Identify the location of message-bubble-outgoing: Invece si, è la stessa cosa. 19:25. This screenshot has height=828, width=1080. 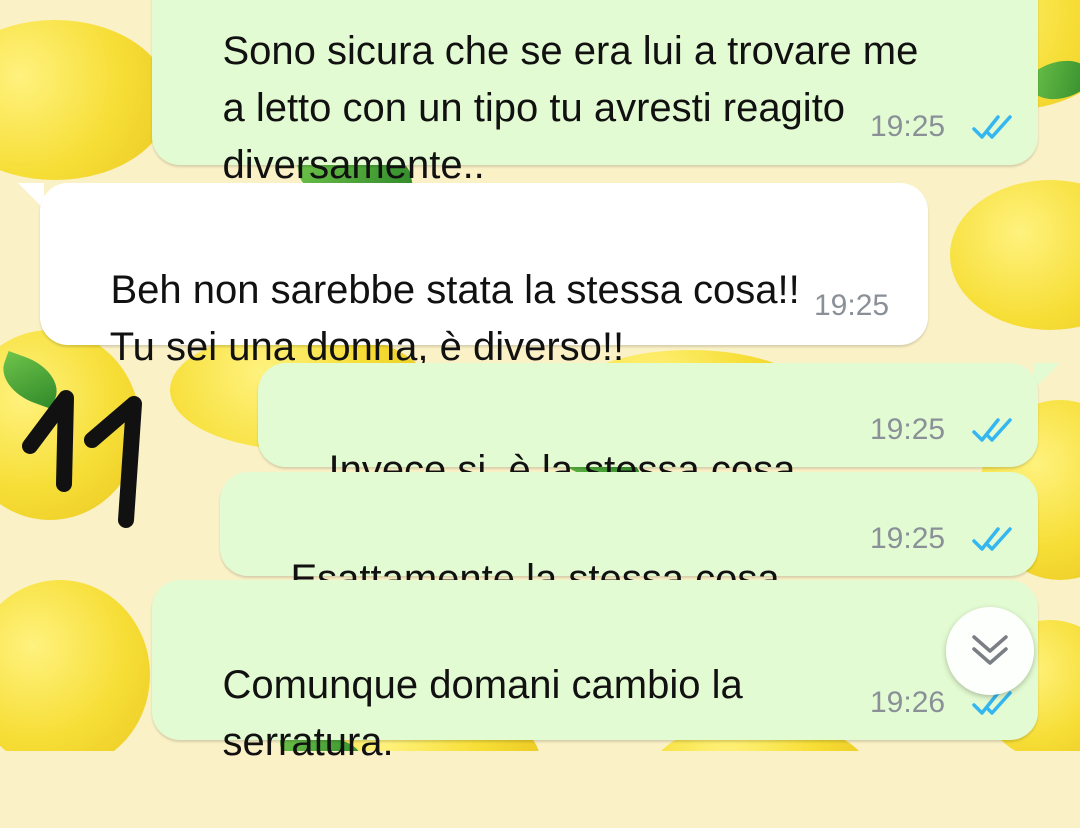
(648, 427).